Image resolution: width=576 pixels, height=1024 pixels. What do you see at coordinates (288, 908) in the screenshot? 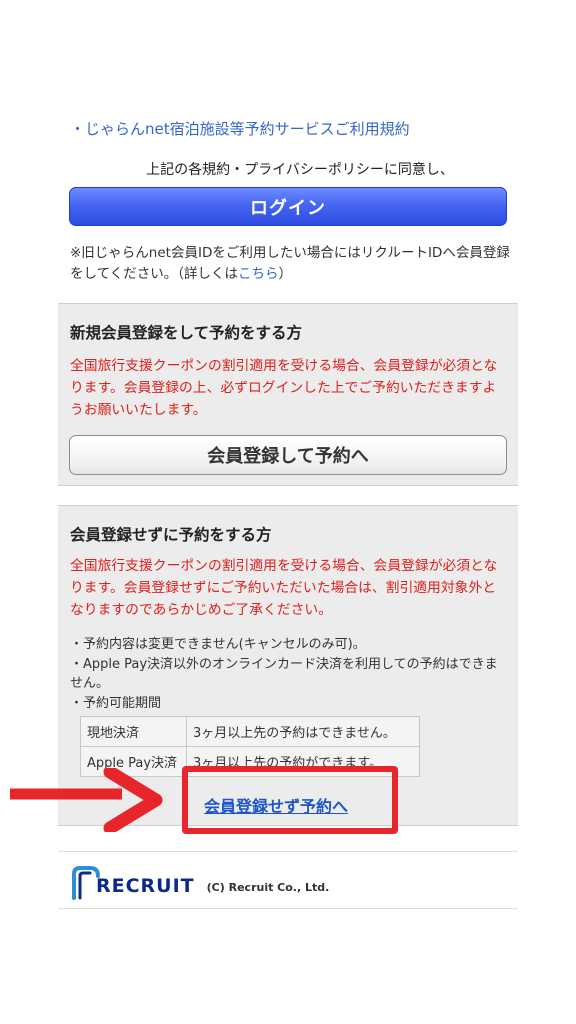
I see `footer-divider-bottom` at bounding box center [288, 908].